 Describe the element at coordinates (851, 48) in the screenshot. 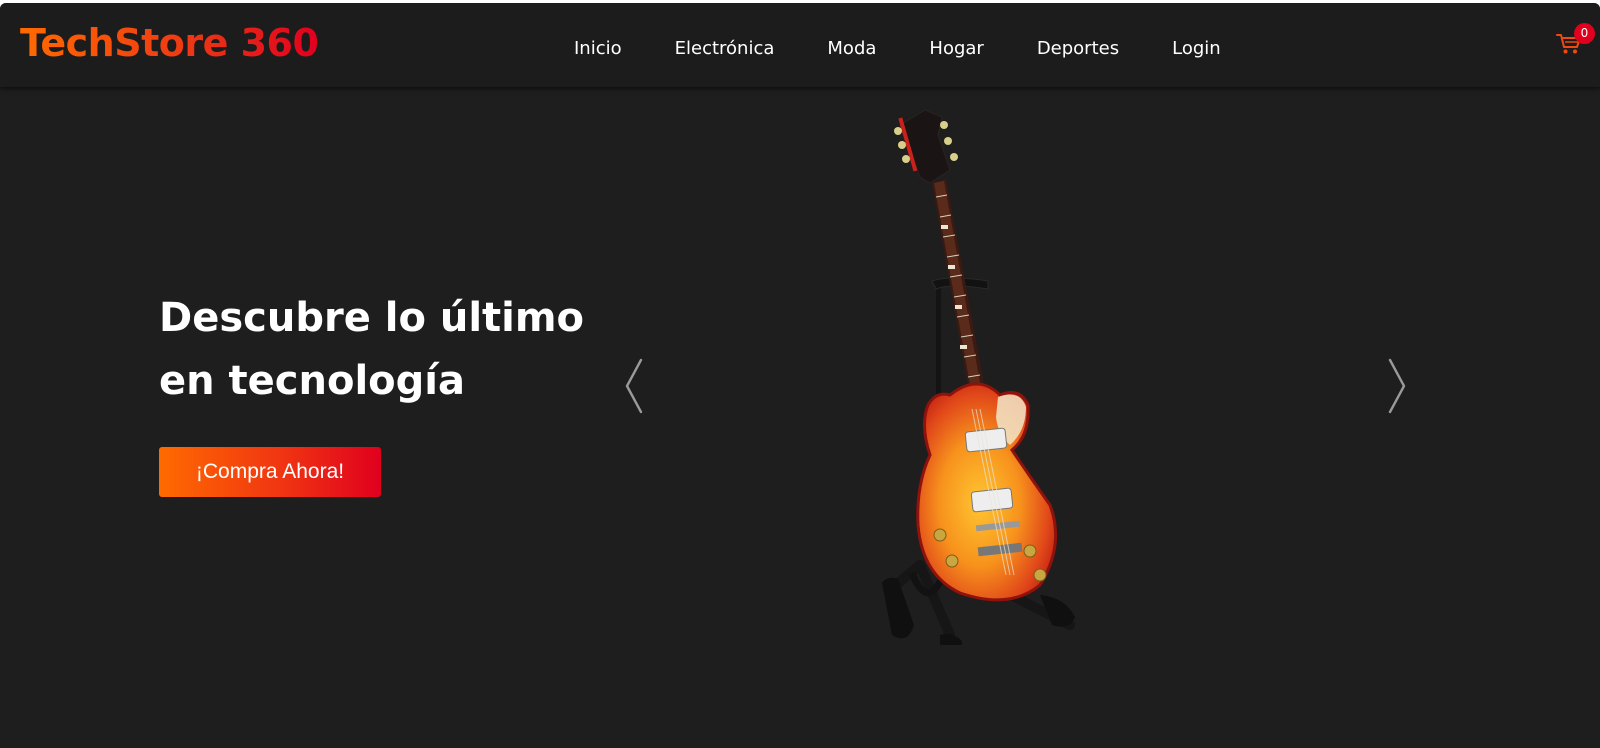

I see `nav-item-moda: Moda` at that location.